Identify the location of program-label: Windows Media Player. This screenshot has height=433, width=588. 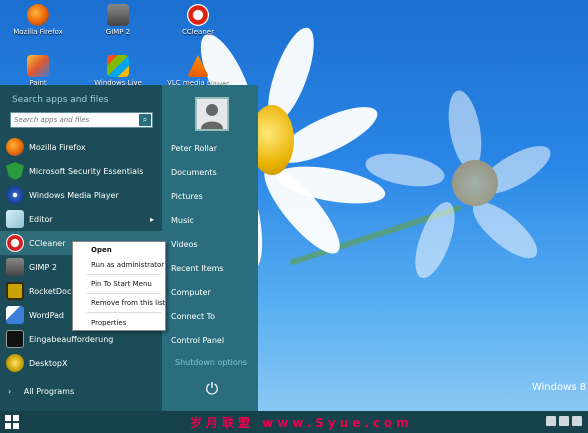
(74, 195).